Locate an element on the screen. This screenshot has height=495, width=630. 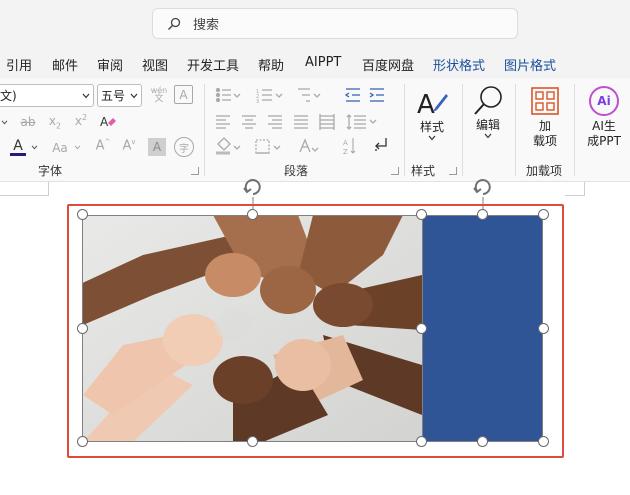
find-icon is located at coordinates (488, 100).